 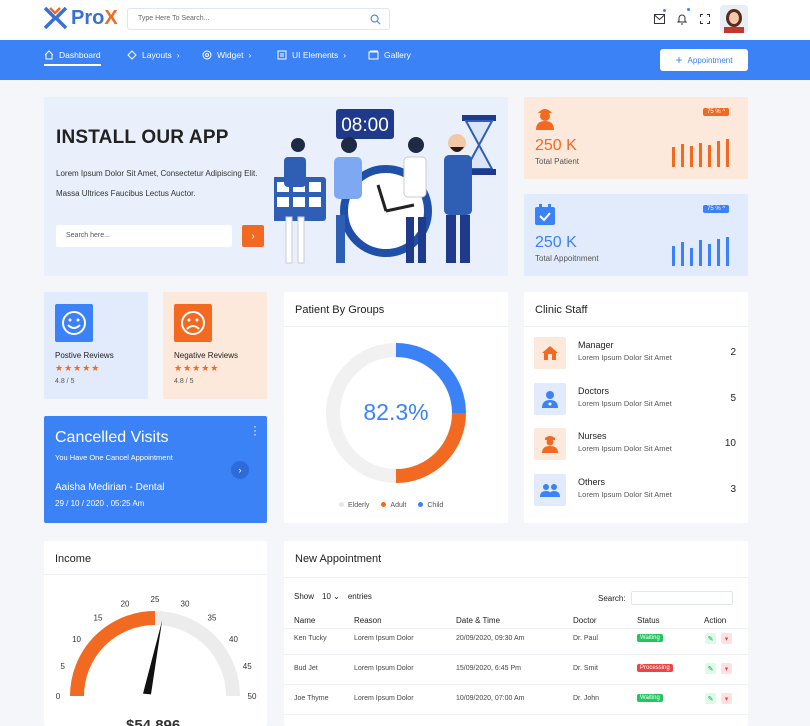 What do you see at coordinates (73, 559) in the screenshot?
I see `income-title: Income` at bounding box center [73, 559].